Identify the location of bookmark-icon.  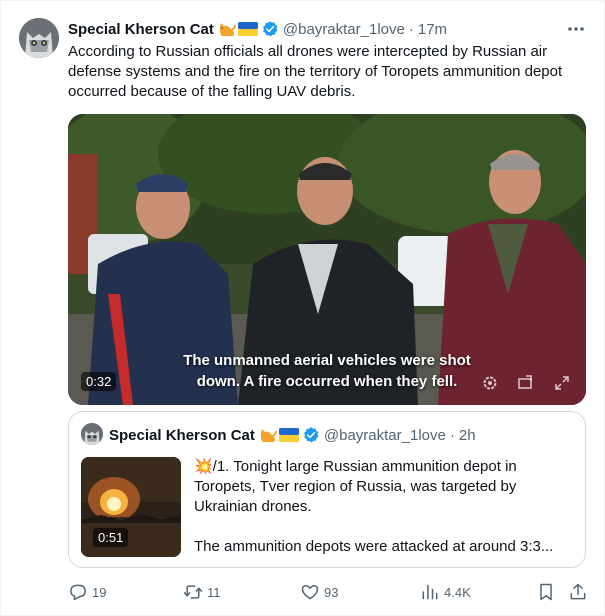
(546, 592).